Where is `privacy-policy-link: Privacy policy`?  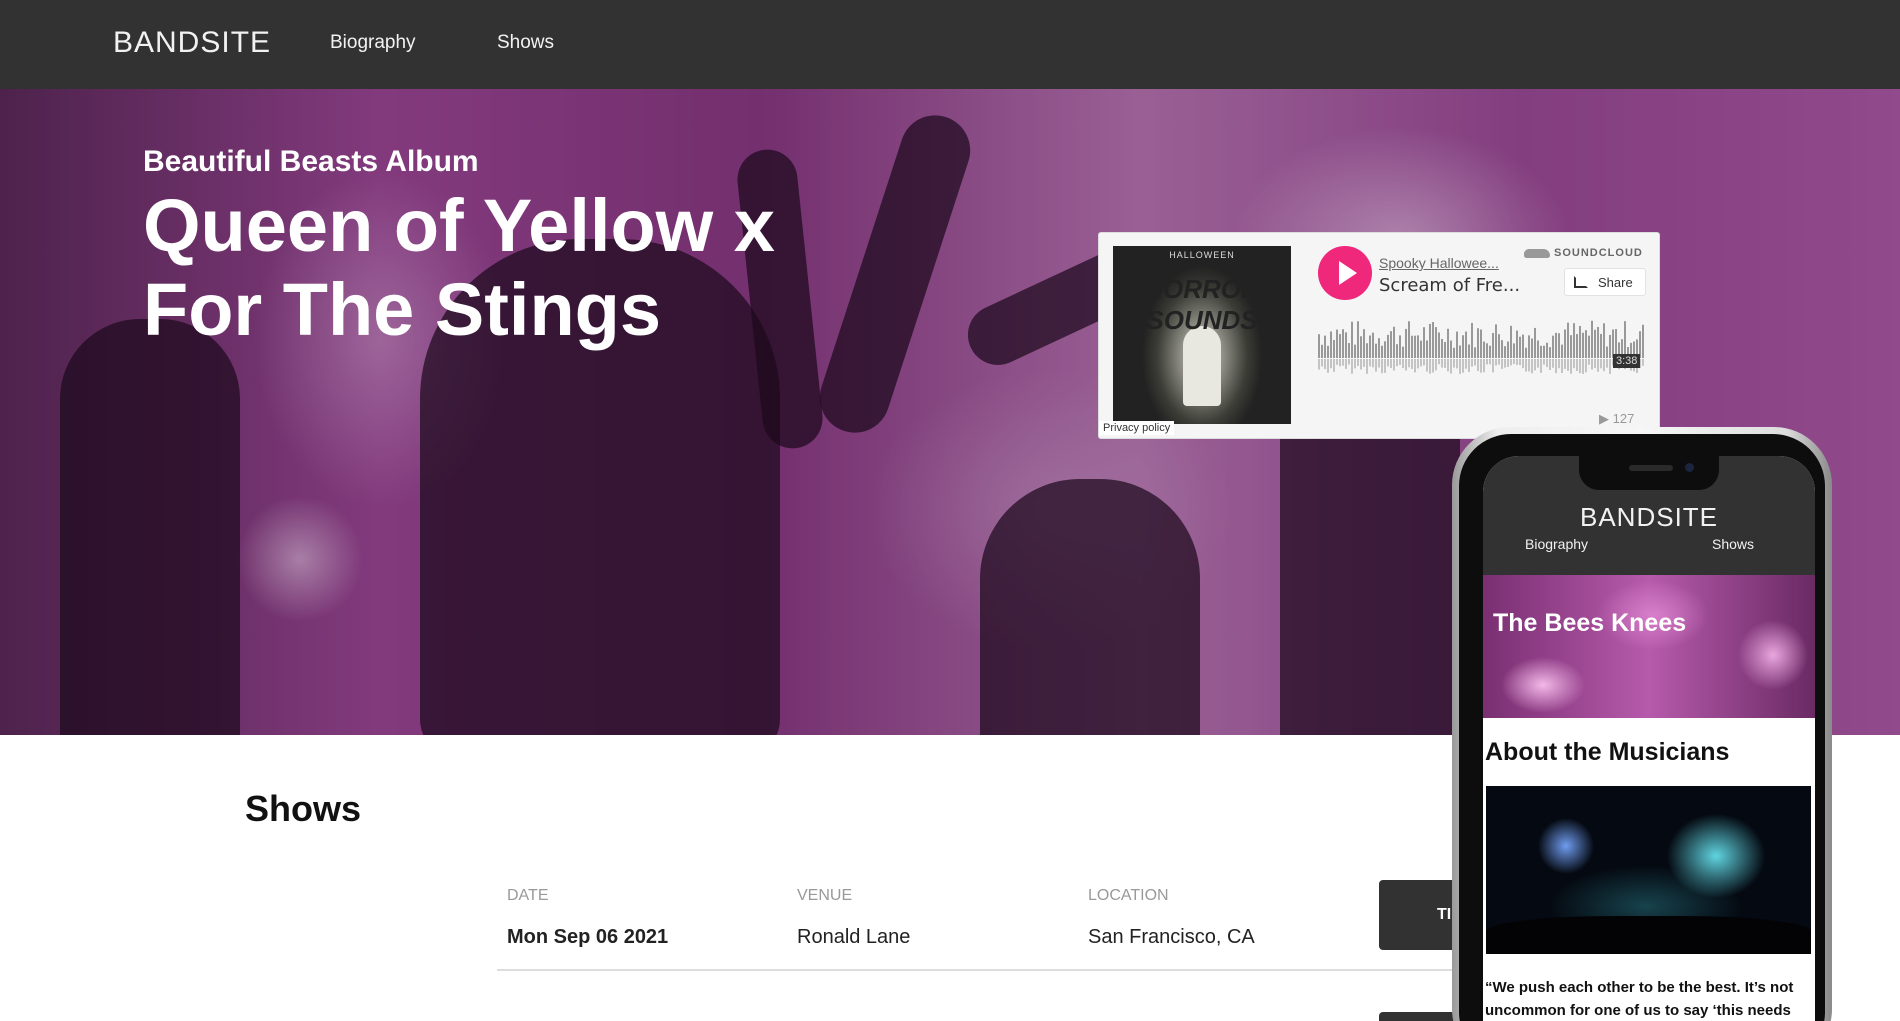 privacy-policy-link: Privacy policy is located at coordinates (1137, 428).